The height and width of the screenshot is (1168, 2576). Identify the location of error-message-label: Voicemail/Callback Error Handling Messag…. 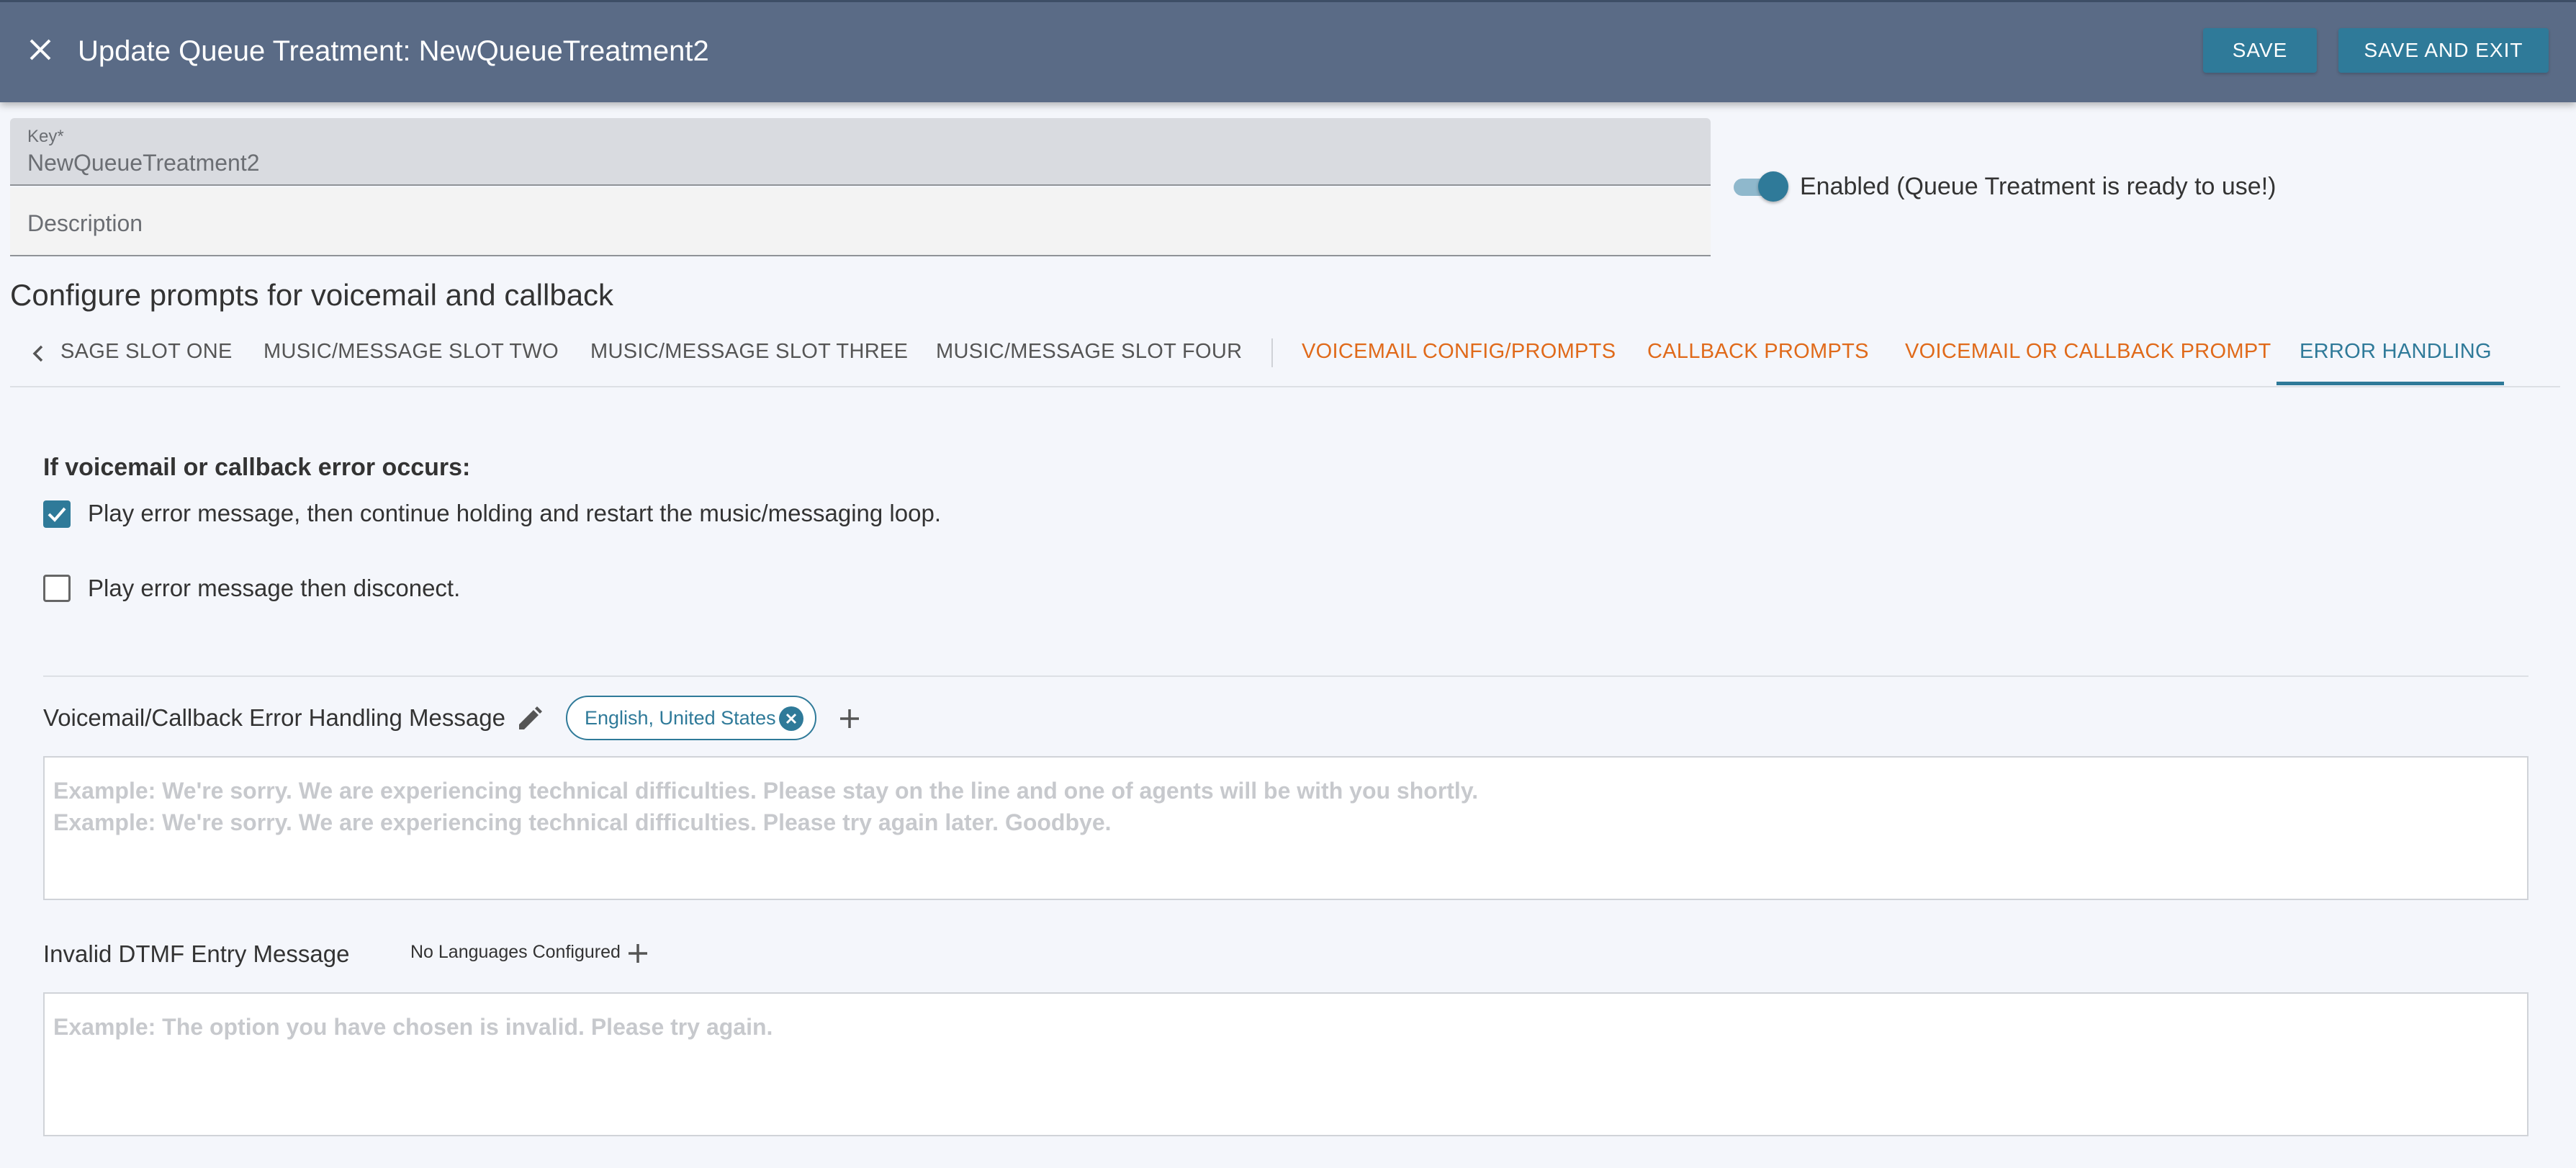
(274, 717).